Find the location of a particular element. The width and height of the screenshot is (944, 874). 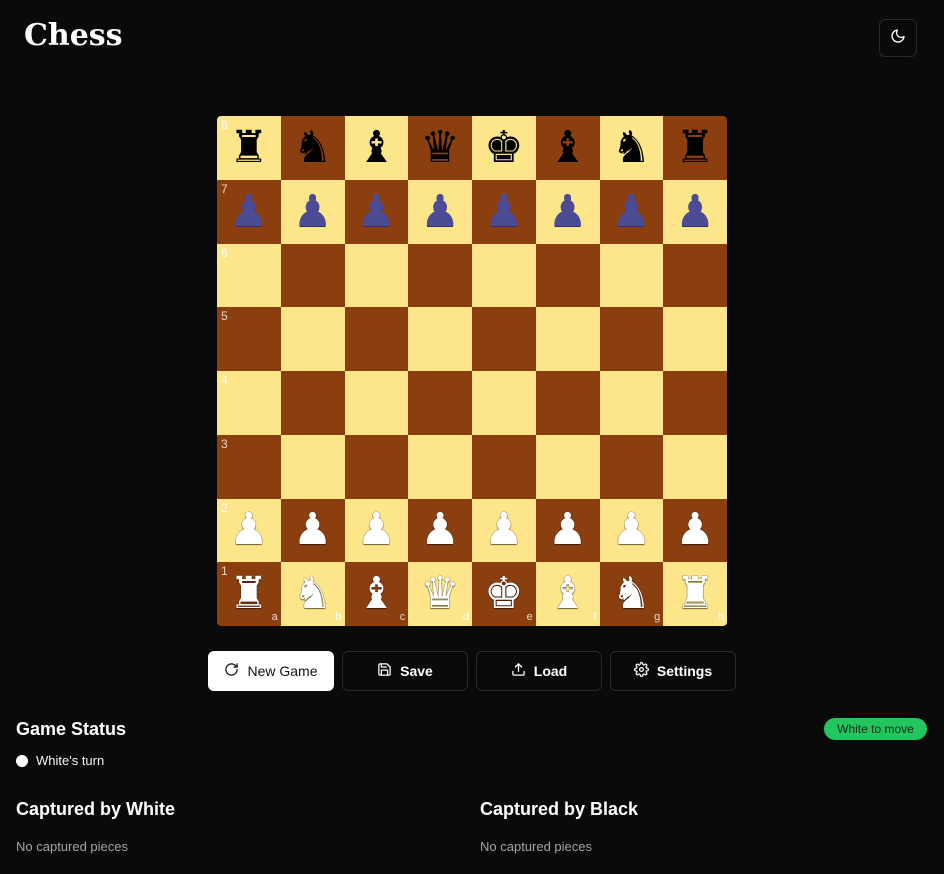

square-e6 is located at coordinates (504, 275).